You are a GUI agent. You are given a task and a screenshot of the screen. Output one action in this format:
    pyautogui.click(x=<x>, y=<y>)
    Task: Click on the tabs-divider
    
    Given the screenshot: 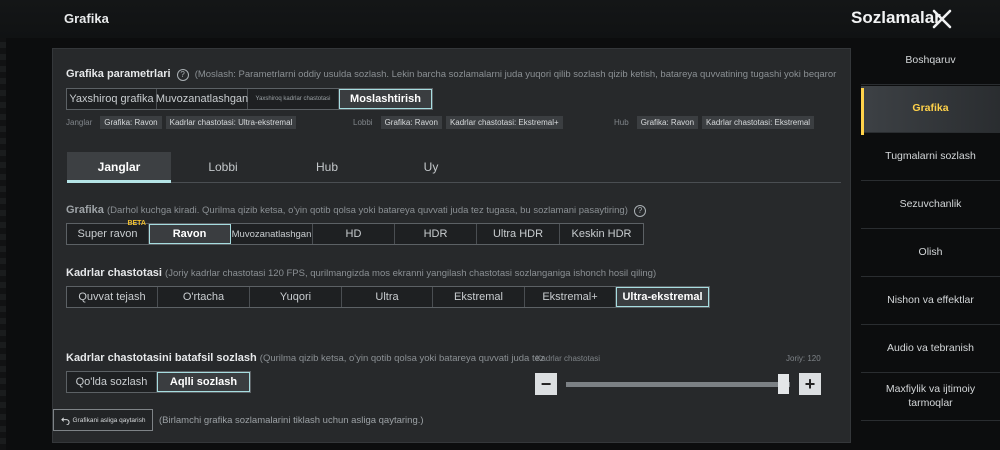 What is the action you would take?
    pyautogui.click(x=454, y=182)
    